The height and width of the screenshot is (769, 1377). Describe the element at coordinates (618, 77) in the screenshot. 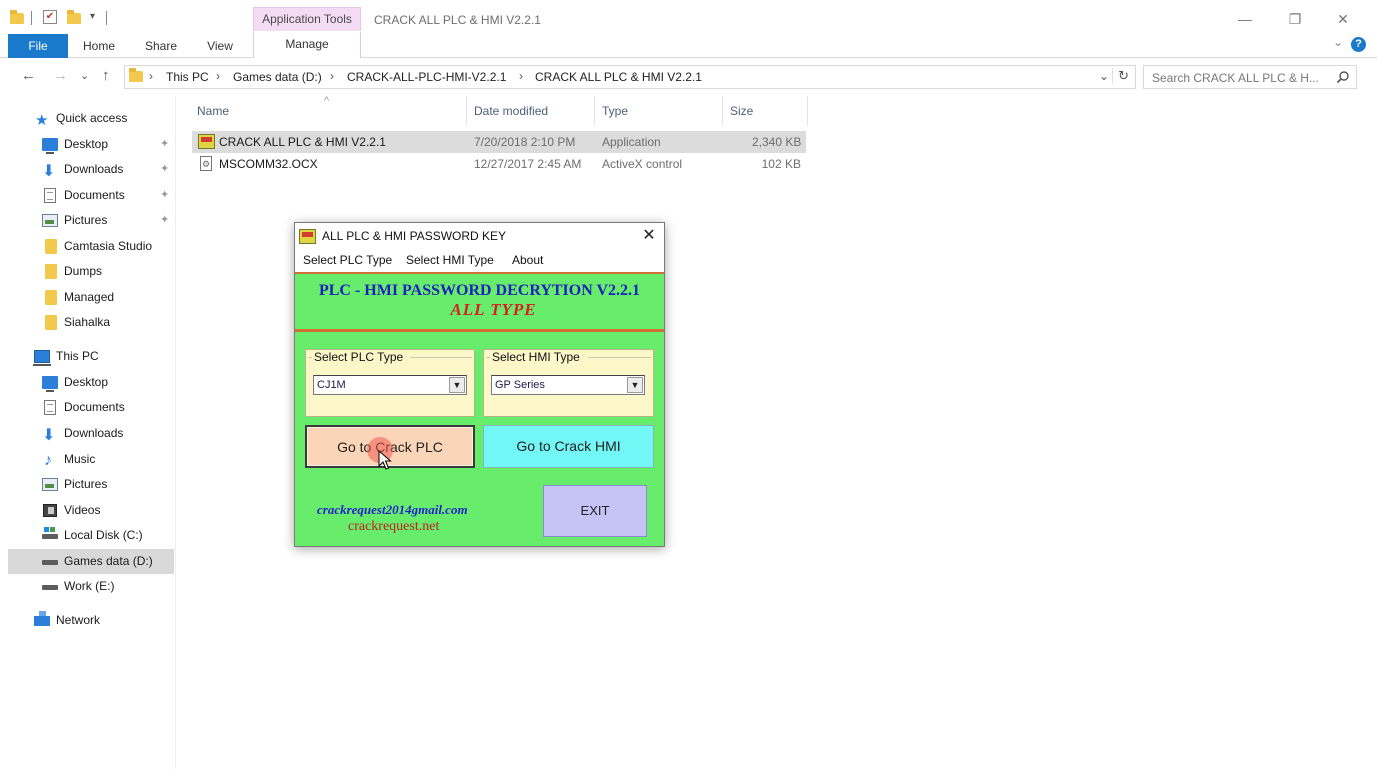

I see `breadcrumb-current-folder: CRACK ALL PLC & HMI V2.2.1` at that location.